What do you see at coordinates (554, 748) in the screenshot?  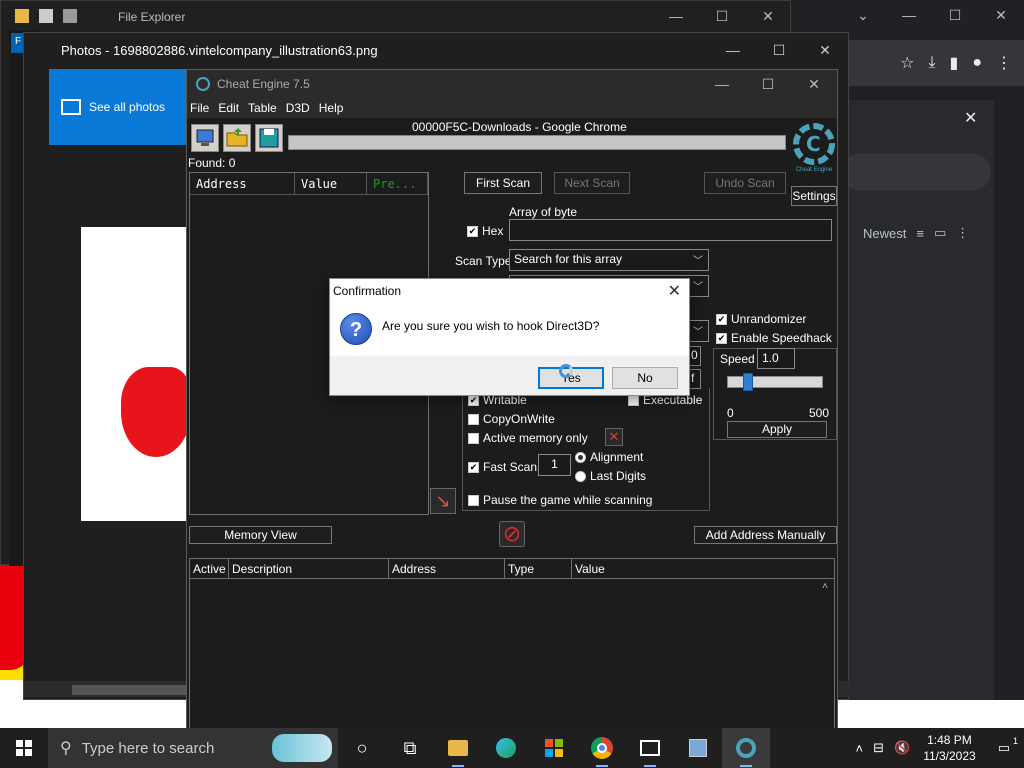 I see `store-icon` at bounding box center [554, 748].